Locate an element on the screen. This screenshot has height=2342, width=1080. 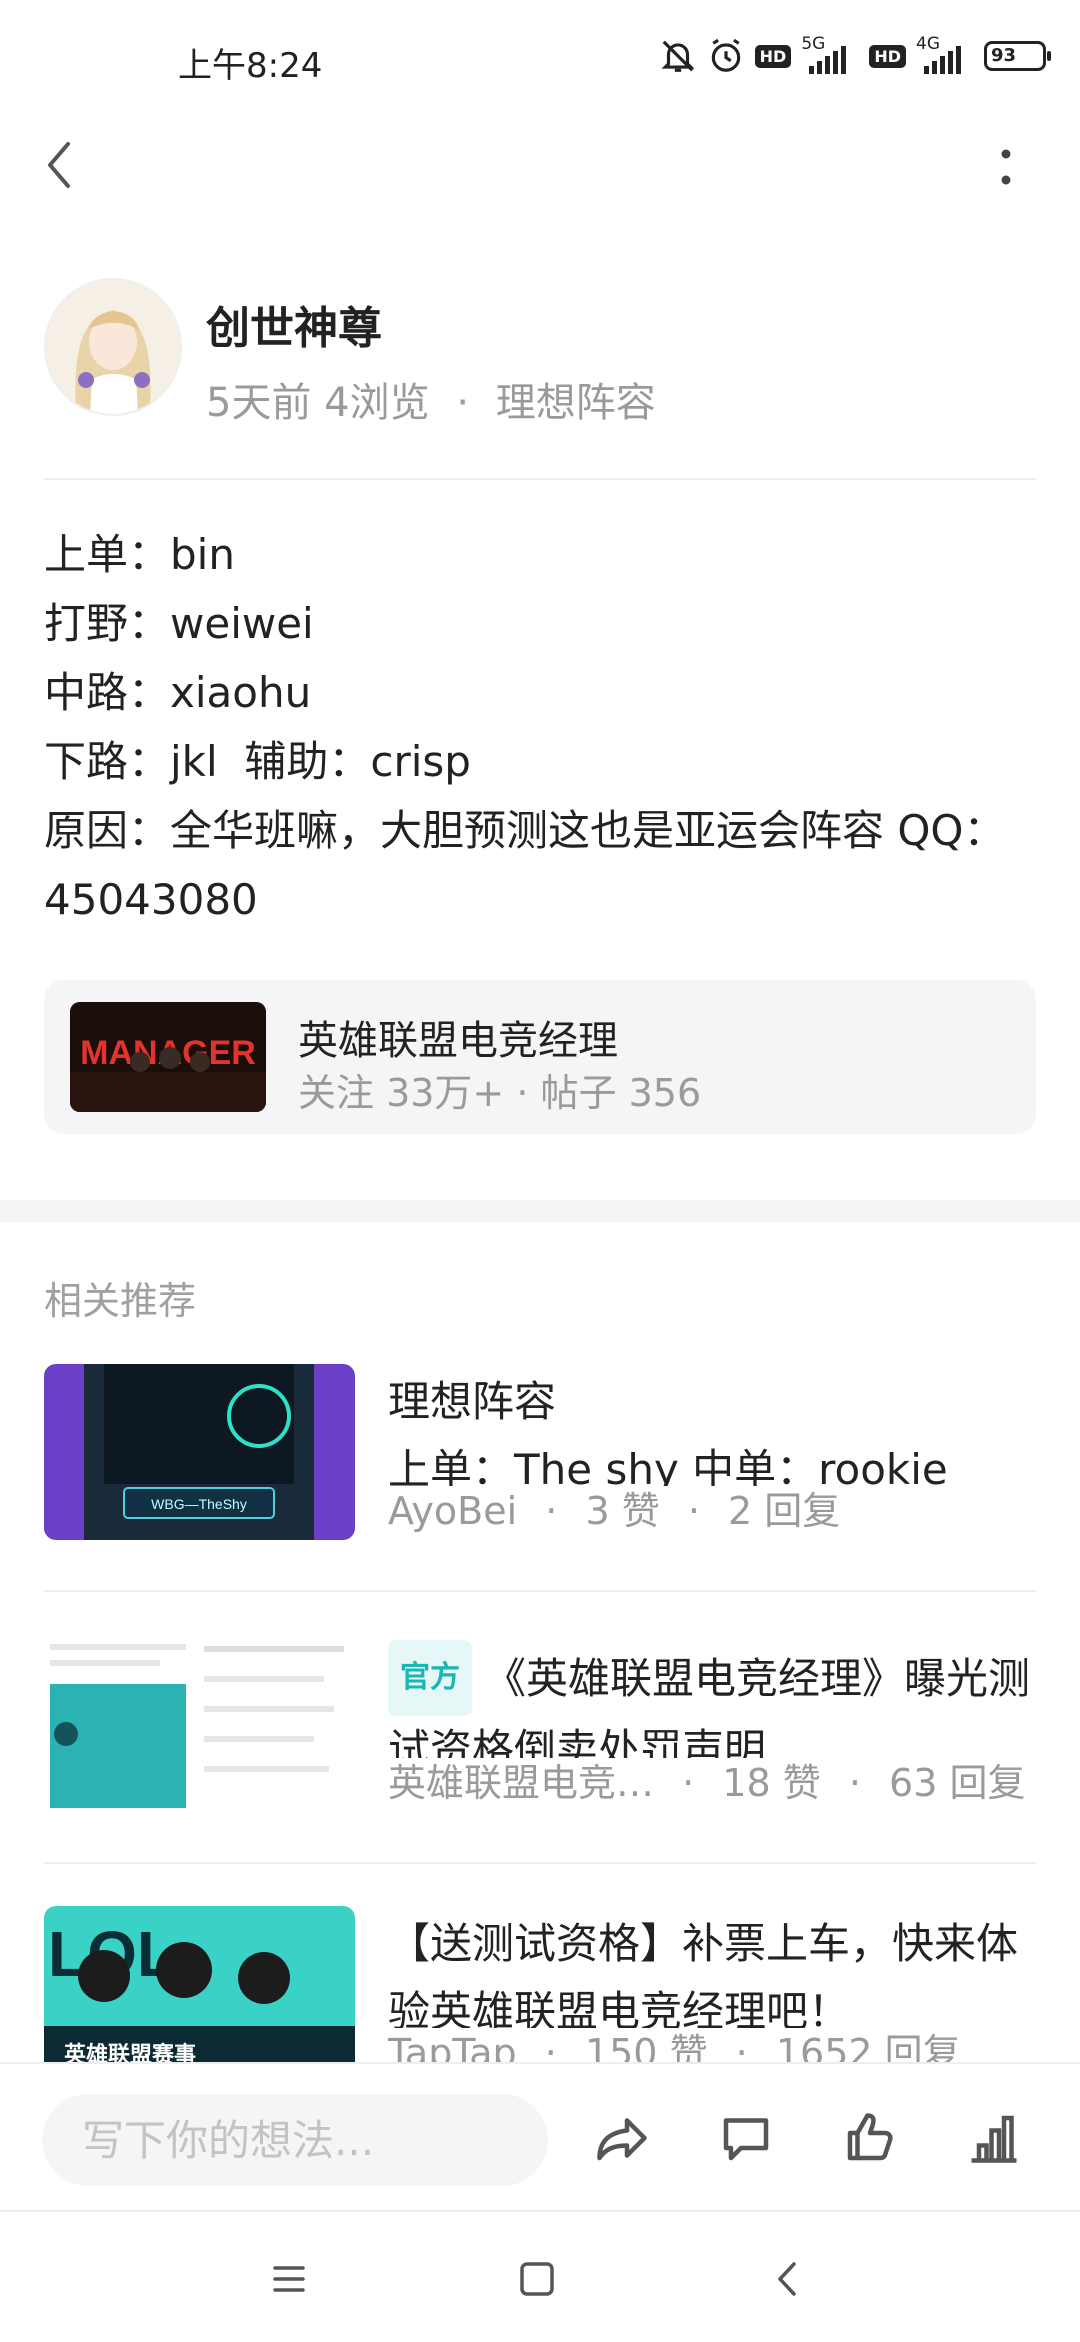
post-line: 打野：weiwei is located at coordinates (179, 623).